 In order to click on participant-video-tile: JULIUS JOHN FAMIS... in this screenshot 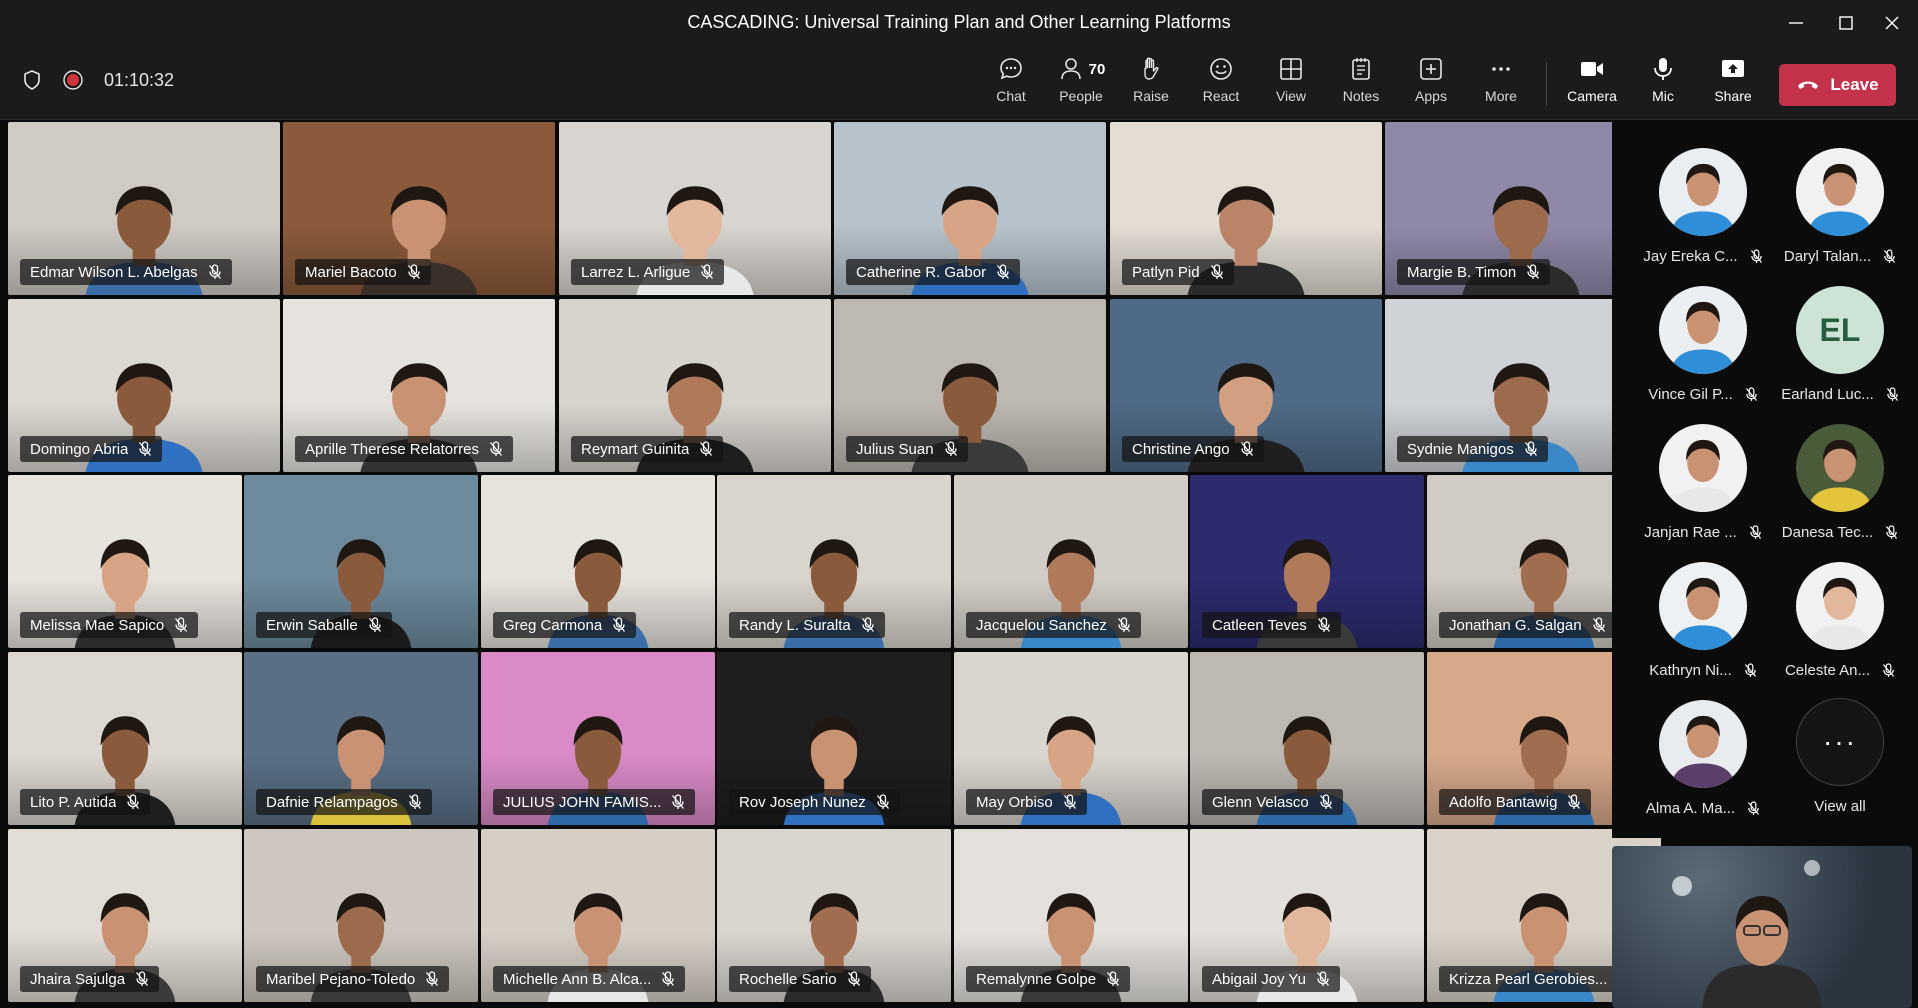, I will do `click(598, 738)`.